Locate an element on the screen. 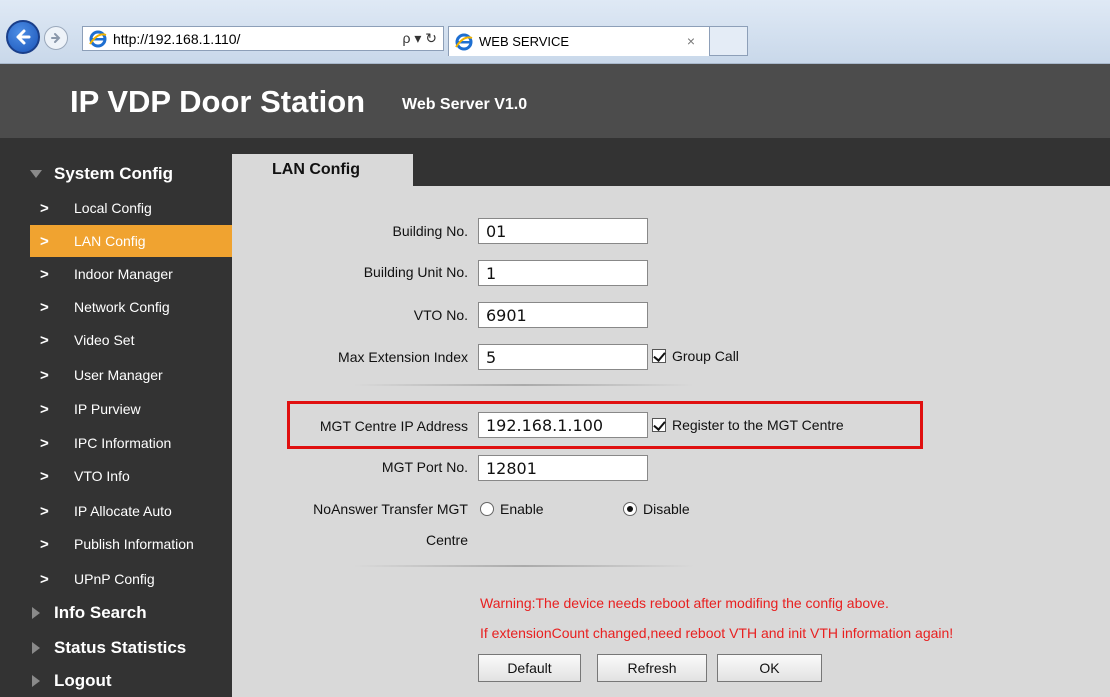 The image size is (1110, 697). sidebar-section-status-statistics: Status Statistics is located at coordinates (116, 648).